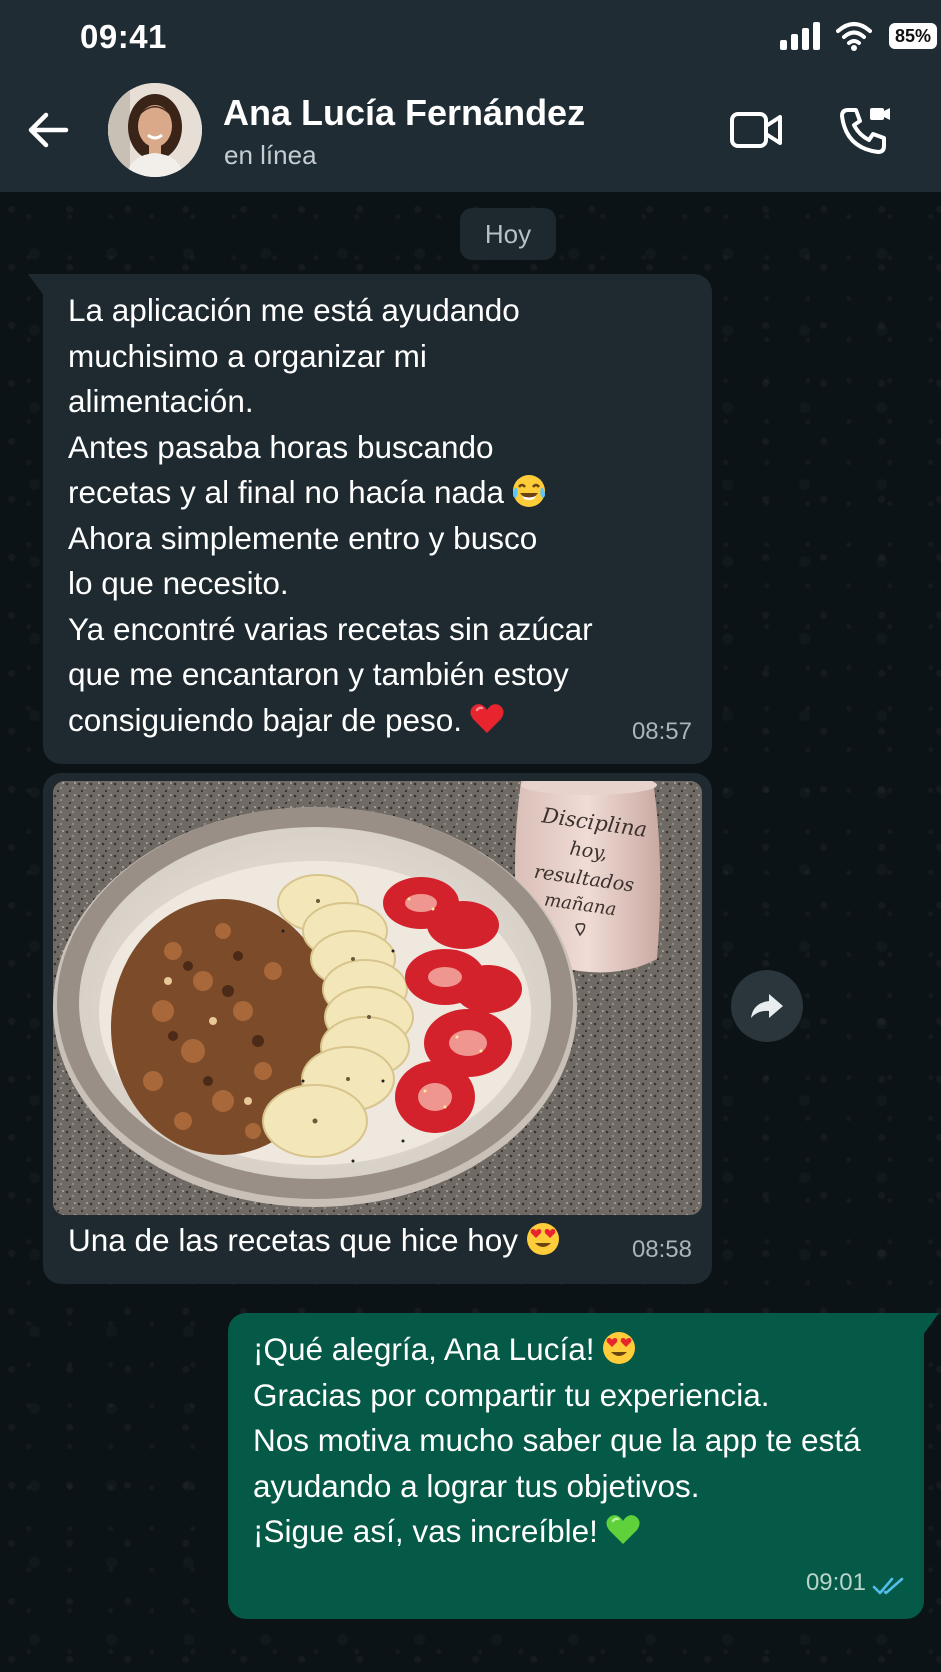 The width and height of the screenshot is (941, 1672). What do you see at coordinates (854, 36) in the screenshot?
I see `wifi-icon` at bounding box center [854, 36].